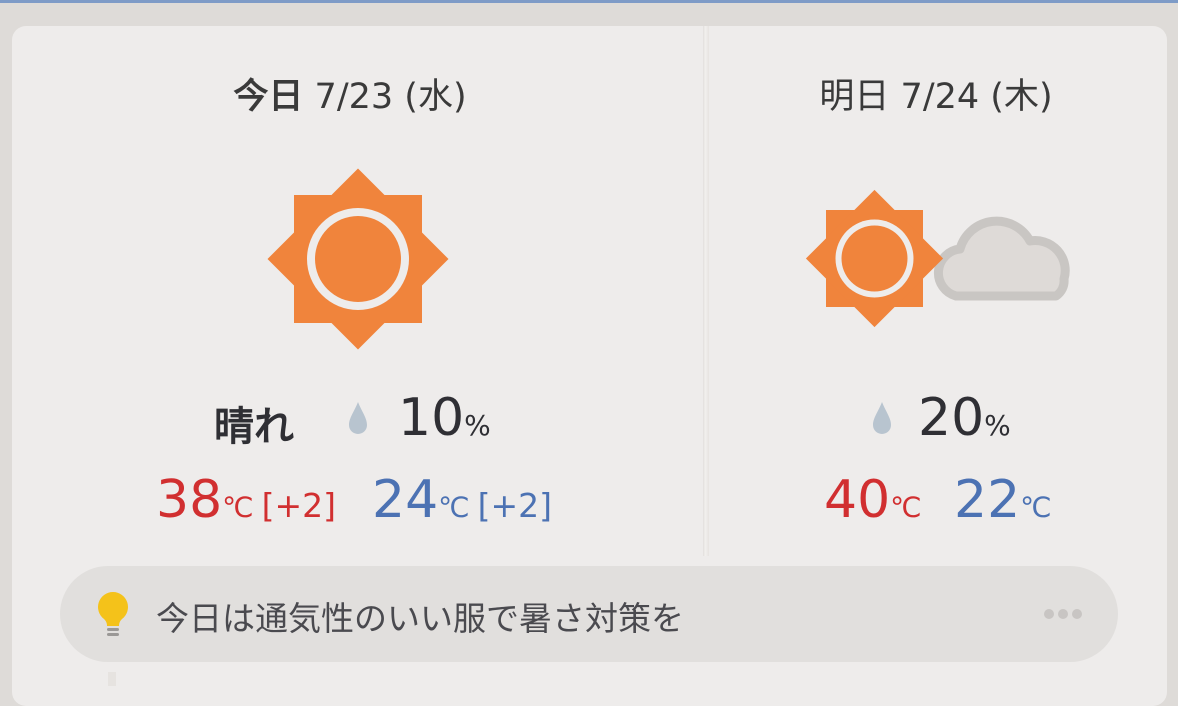 Image resolution: width=1178 pixels, height=706 pixels. I want to click on today-high-value: 38, so click(189, 500).